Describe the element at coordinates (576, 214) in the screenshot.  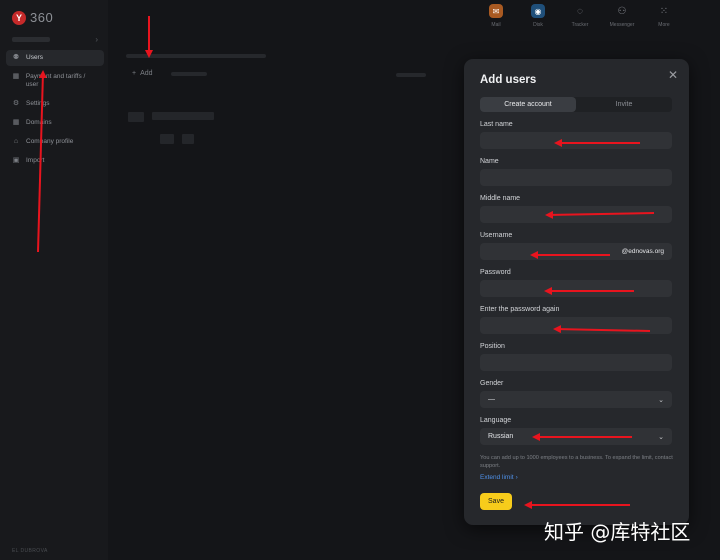
I see `middle-name-field` at that location.